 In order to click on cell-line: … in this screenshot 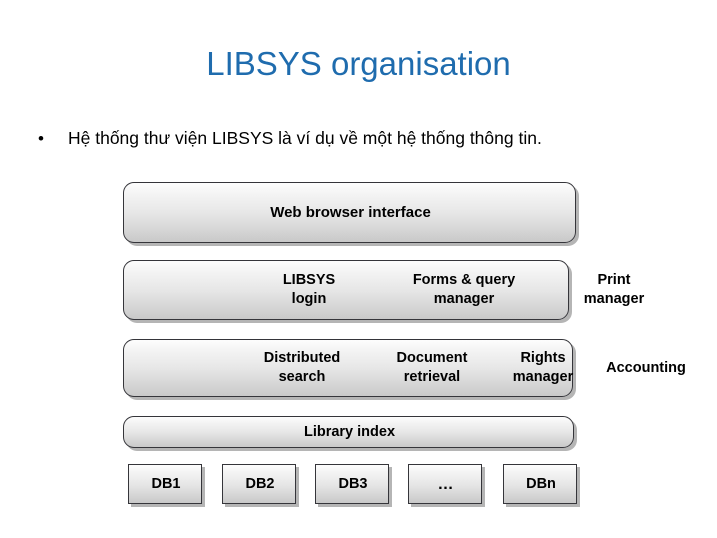, I will do `click(446, 484)`.